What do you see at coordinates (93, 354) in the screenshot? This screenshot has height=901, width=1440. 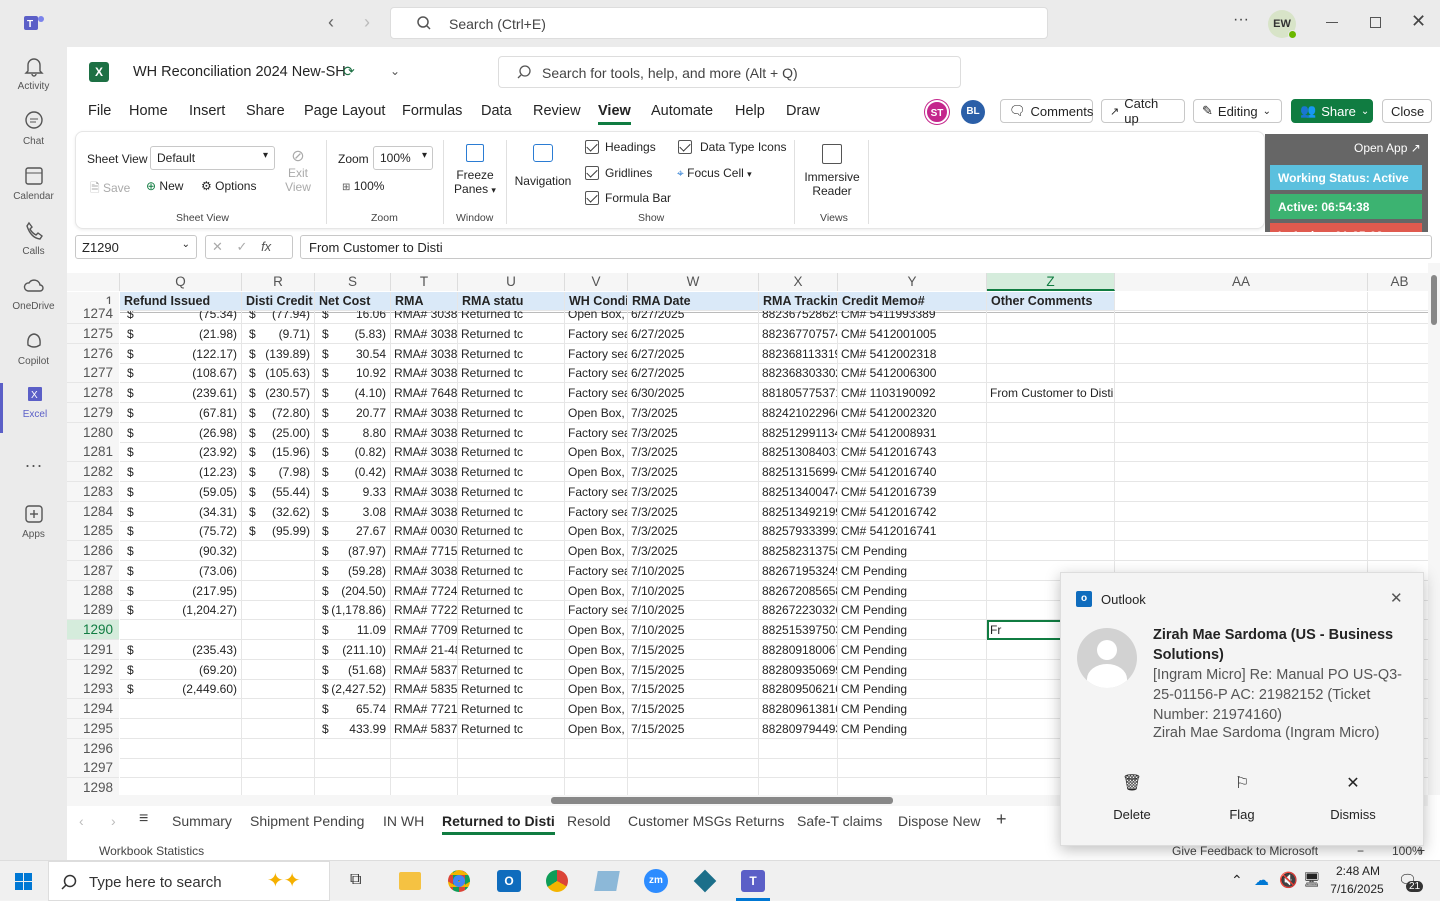 I see `row-header: 1276` at bounding box center [93, 354].